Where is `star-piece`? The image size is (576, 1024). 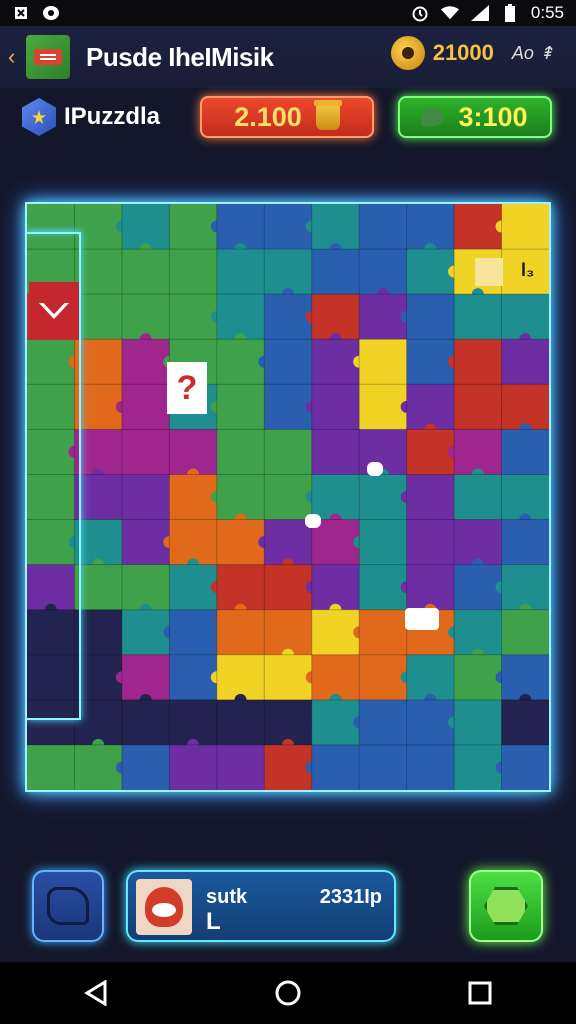 star-piece is located at coordinates (489, 272).